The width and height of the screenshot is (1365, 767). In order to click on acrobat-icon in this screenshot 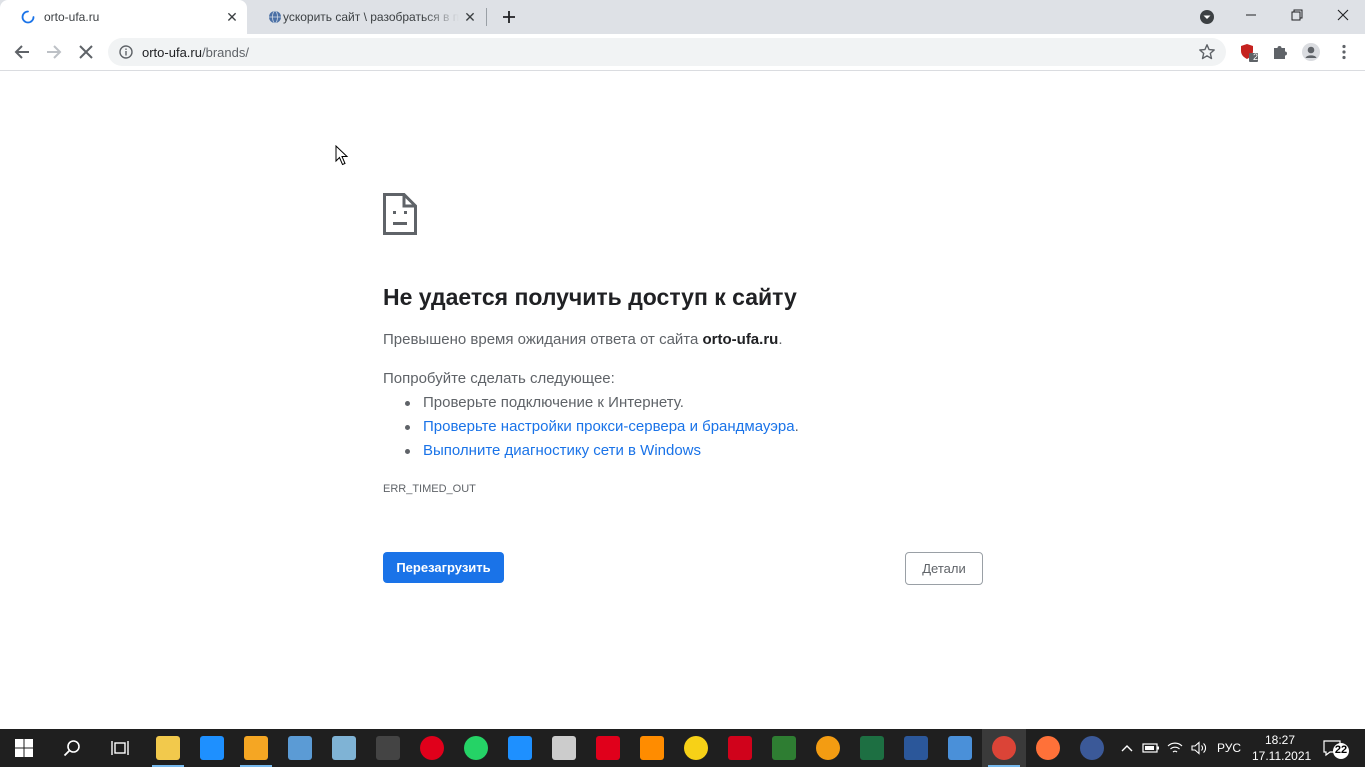, I will do `click(608, 748)`.